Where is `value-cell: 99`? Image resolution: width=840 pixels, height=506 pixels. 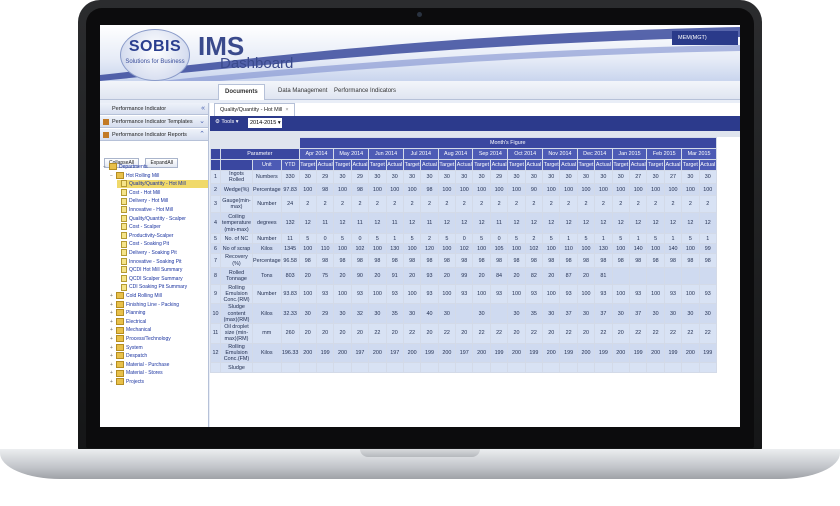 value-cell: 99 is located at coordinates (707, 249).